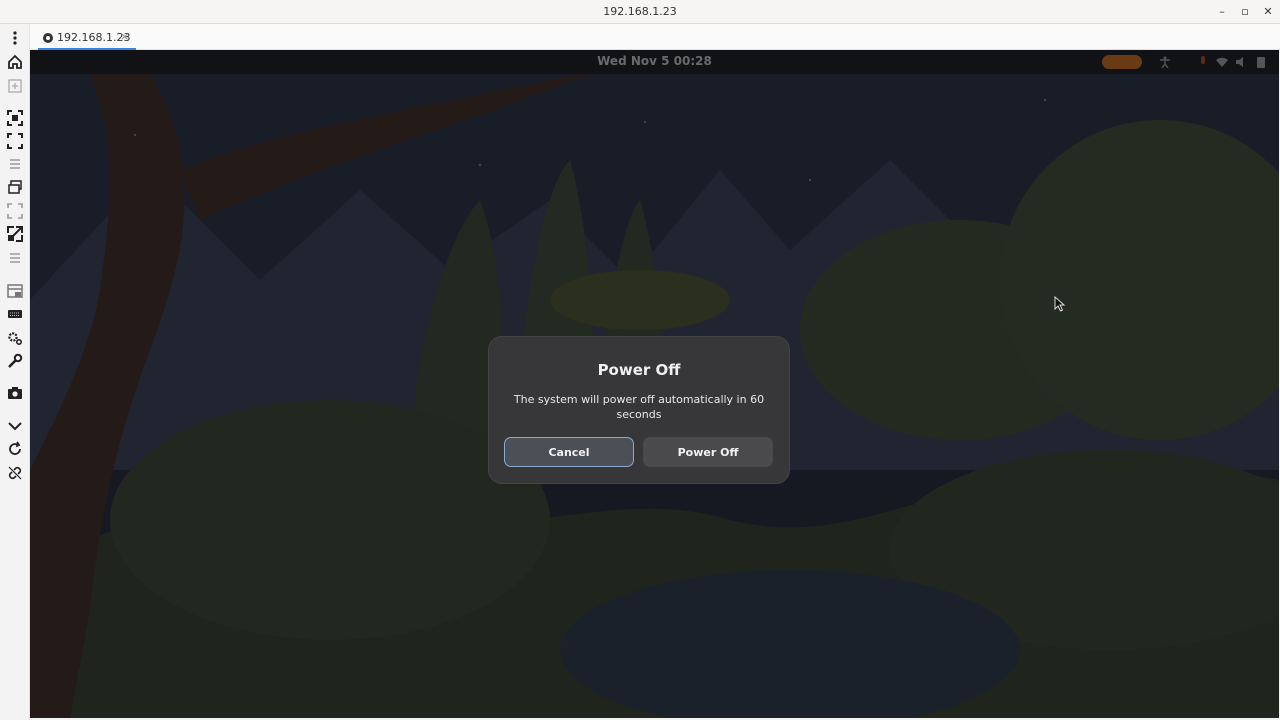  What do you see at coordinates (569, 452) in the screenshot?
I see `cancel-button: Cancel` at bounding box center [569, 452].